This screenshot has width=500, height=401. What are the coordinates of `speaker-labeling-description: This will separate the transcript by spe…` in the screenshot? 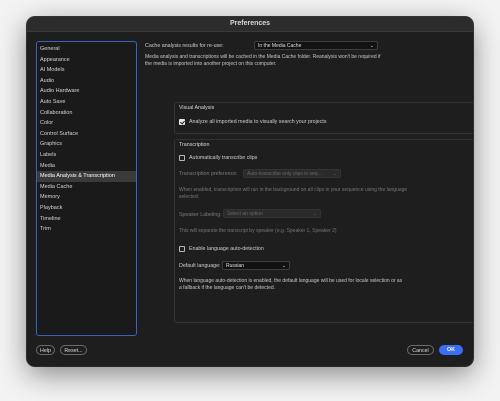 It's located at (258, 231).